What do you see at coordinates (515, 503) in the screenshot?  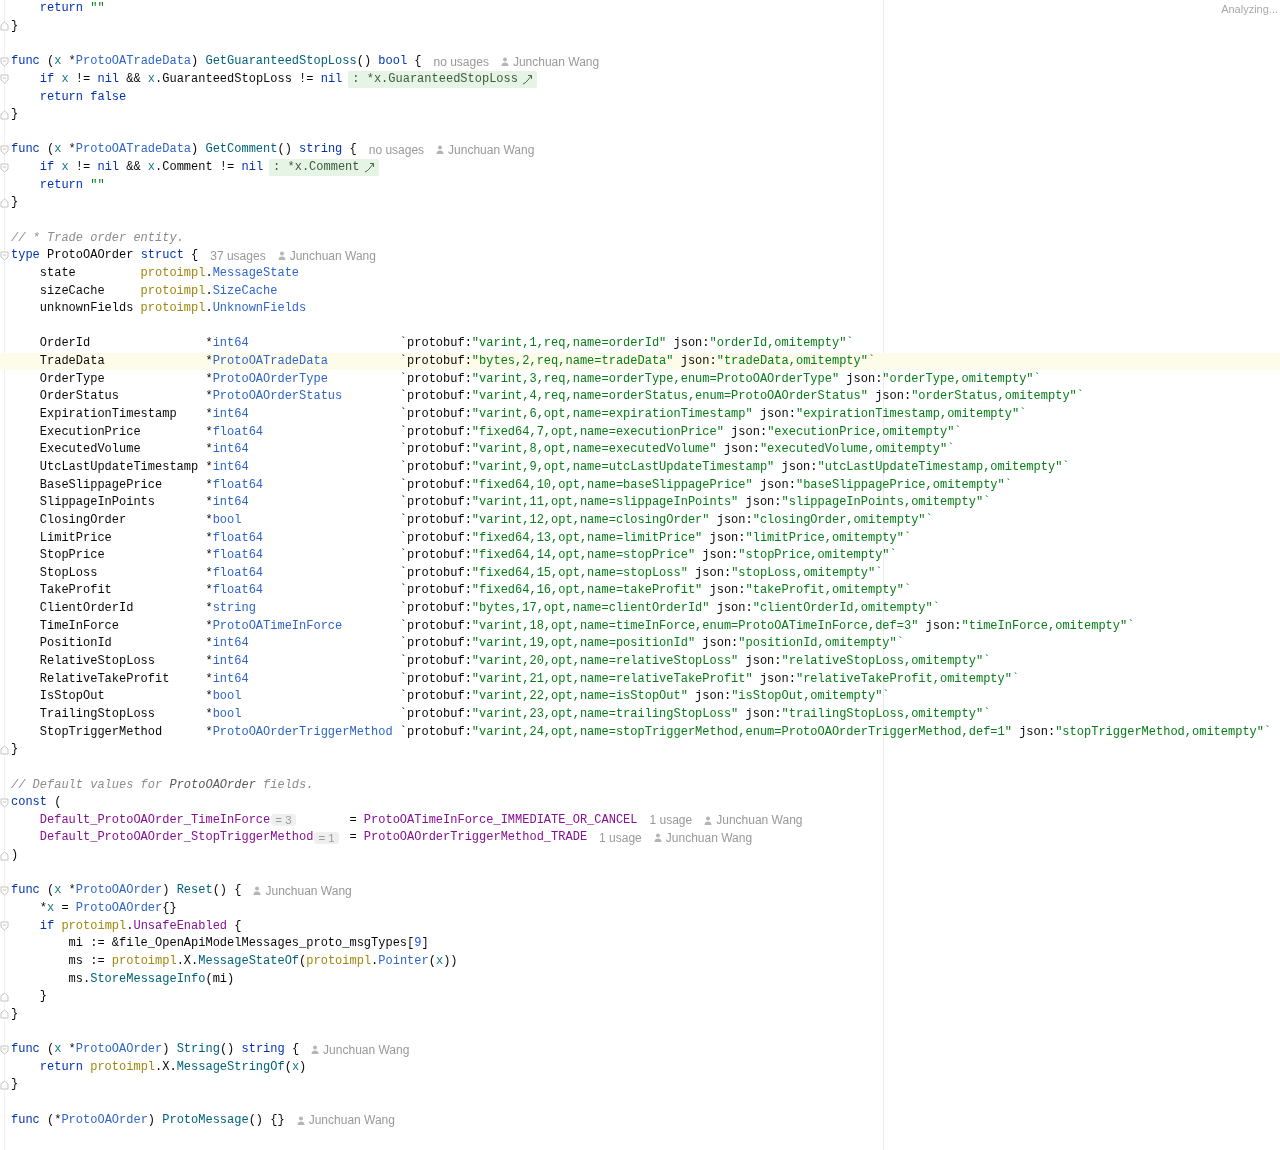 I see `code-line: SlippageInPoints *int64 `protobuf:"varint,11,opt,name=slippageInPoints" json:"slippageInPoints,omitempty"`` at bounding box center [515, 503].